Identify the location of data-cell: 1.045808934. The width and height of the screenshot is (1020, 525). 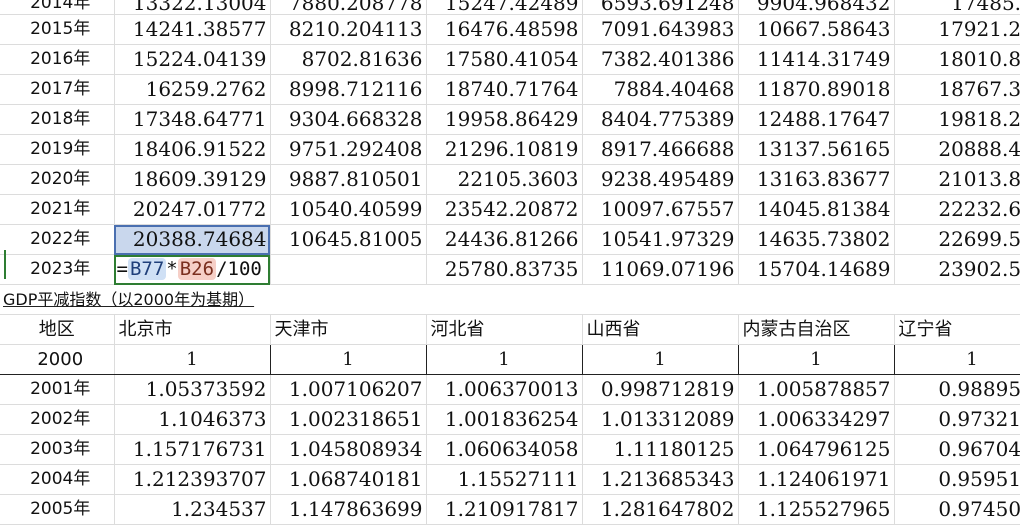
(348, 449).